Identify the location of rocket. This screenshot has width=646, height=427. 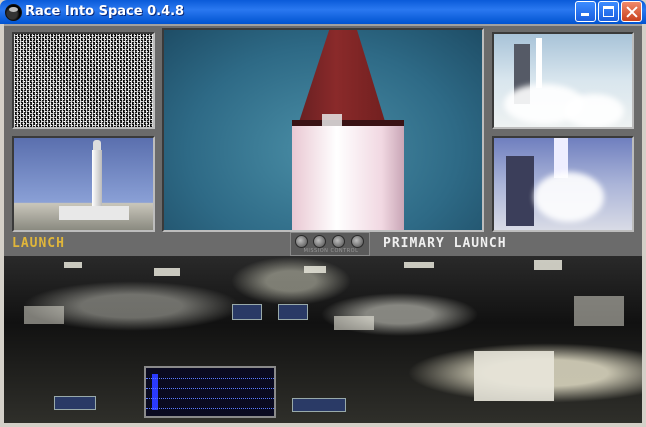
(539, 63).